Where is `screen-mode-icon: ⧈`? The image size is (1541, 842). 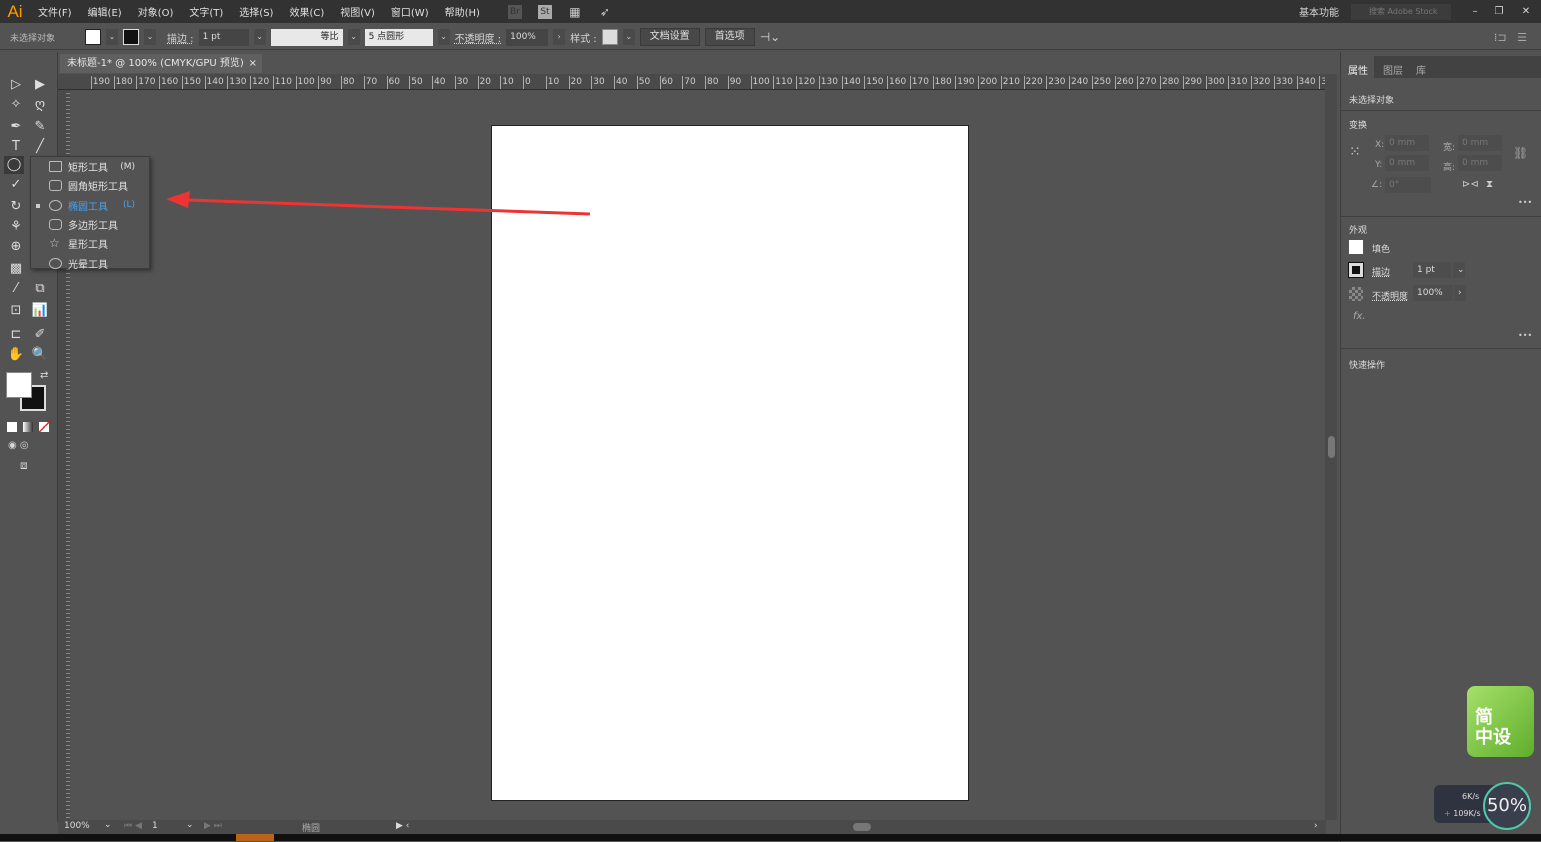
screen-mode-icon: ⧈ is located at coordinates (24, 465).